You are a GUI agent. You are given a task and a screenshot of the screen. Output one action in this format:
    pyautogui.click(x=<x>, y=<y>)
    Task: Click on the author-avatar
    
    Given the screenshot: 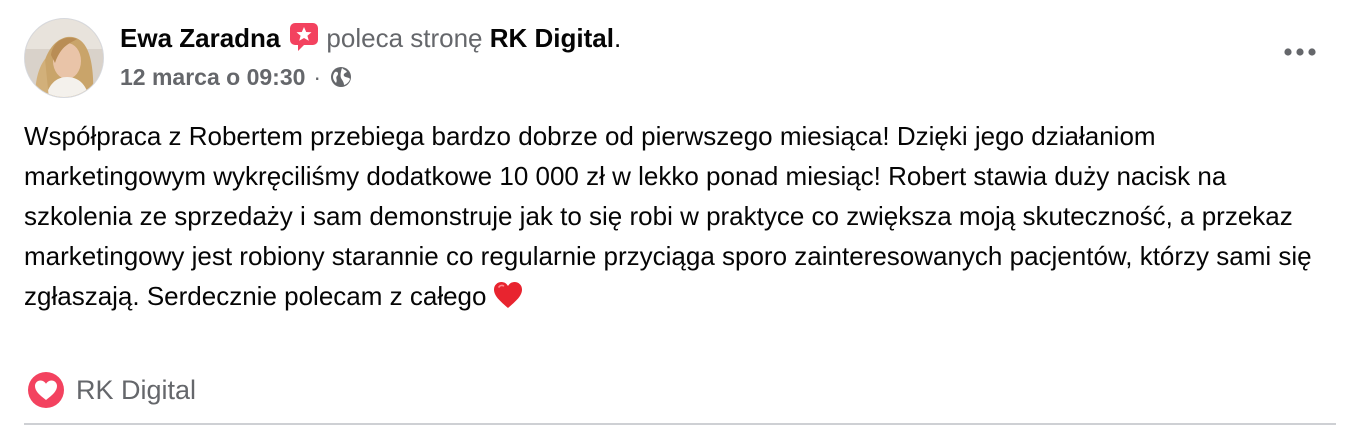 What is the action you would take?
    pyautogui.click(x=64, y=58)
    